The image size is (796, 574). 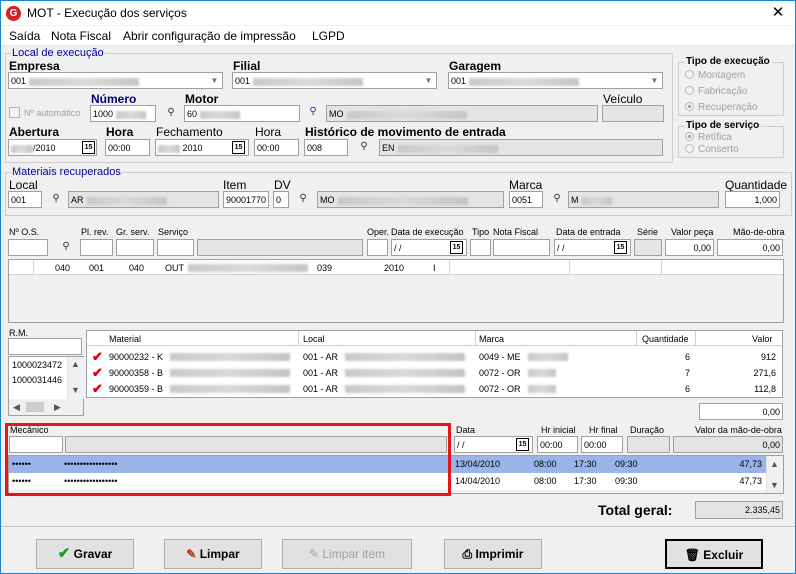 I want to click on radio-fabricacao: Fabricação, so click(x=716, y=91).